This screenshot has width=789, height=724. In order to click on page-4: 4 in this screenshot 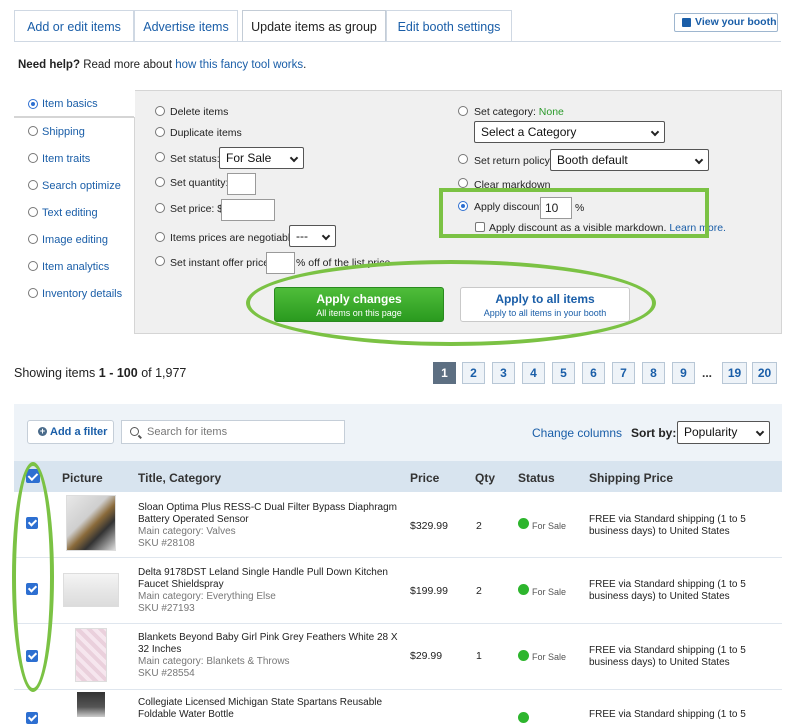, I will do `click(533, 373)`.